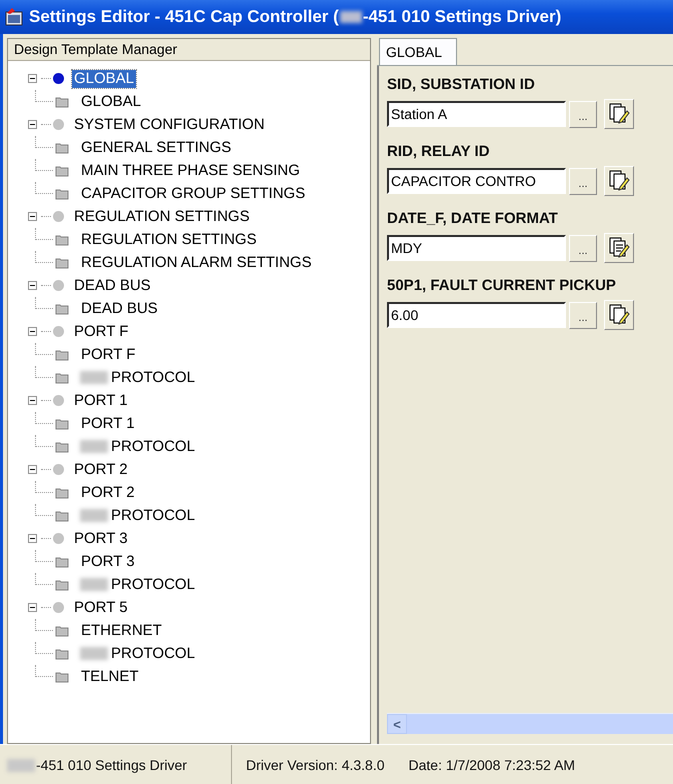 The width and height of the screenshot is (673, 784). What do you see at coordinates (476, 248) in the screenshot?
I see `input-field: MDY` at bounding box center [476, 248].